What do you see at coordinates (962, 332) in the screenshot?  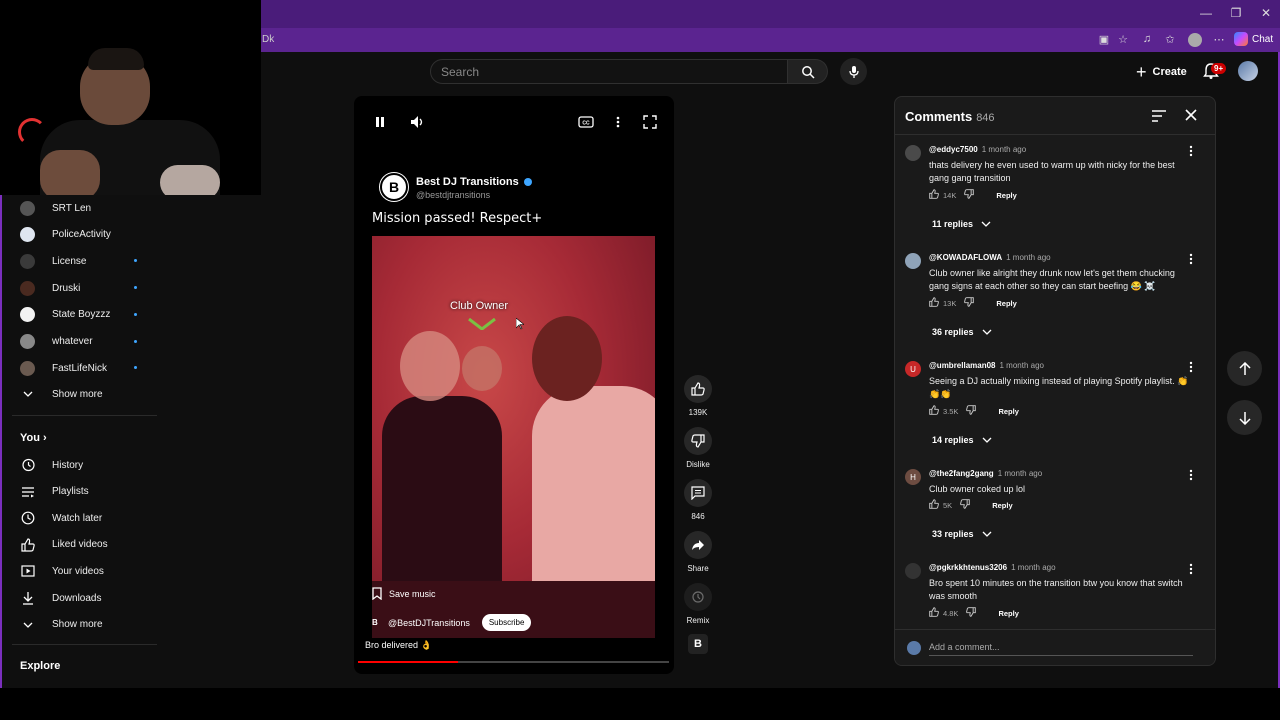 I see `view-replies-button: 36 replies` at bounding box center [962, 332].